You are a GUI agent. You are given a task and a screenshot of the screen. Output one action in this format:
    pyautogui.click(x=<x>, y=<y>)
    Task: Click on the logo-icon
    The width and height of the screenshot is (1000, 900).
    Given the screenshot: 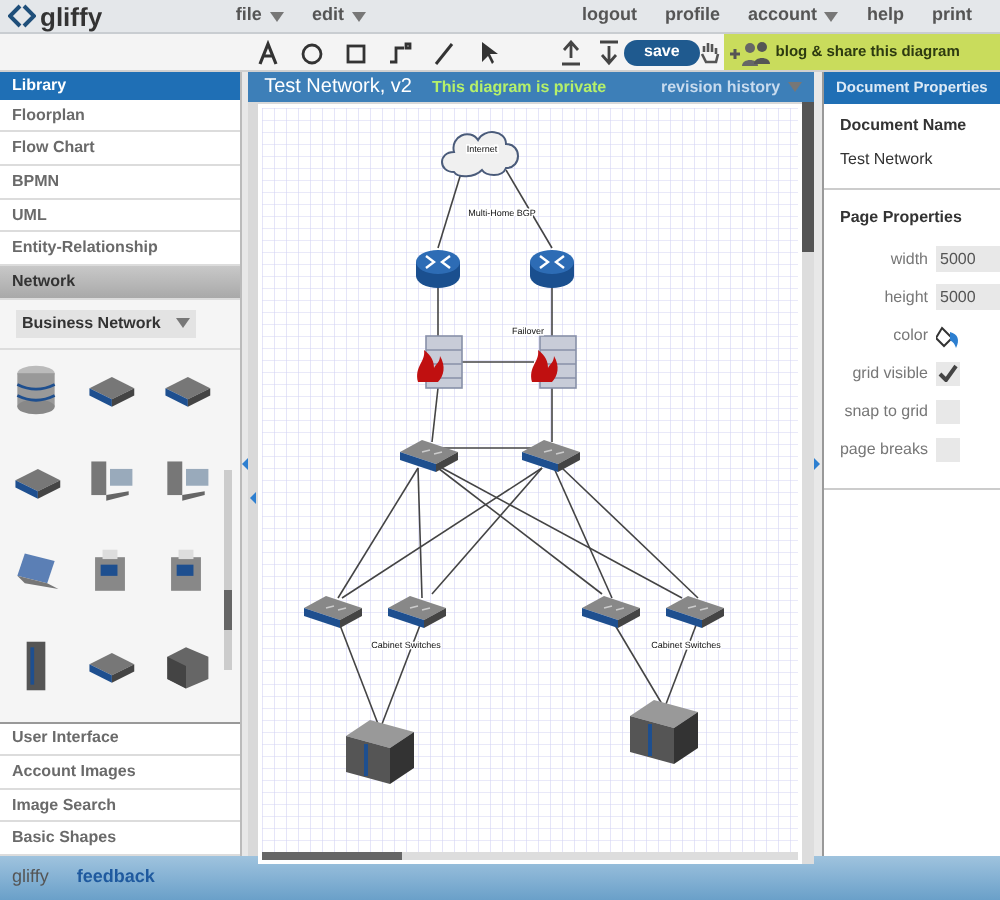 What is the action you would take?
    pyautogui.click(x=22, y=16)
    